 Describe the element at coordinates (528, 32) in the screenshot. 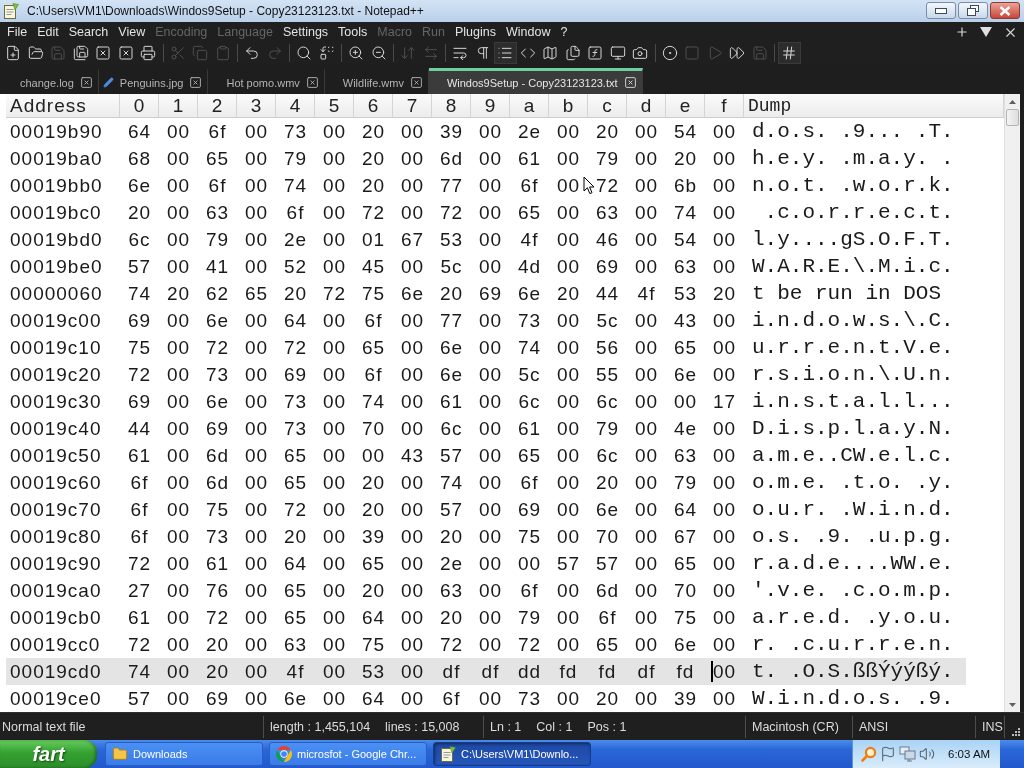

I see `menu-item: Window` at that location.